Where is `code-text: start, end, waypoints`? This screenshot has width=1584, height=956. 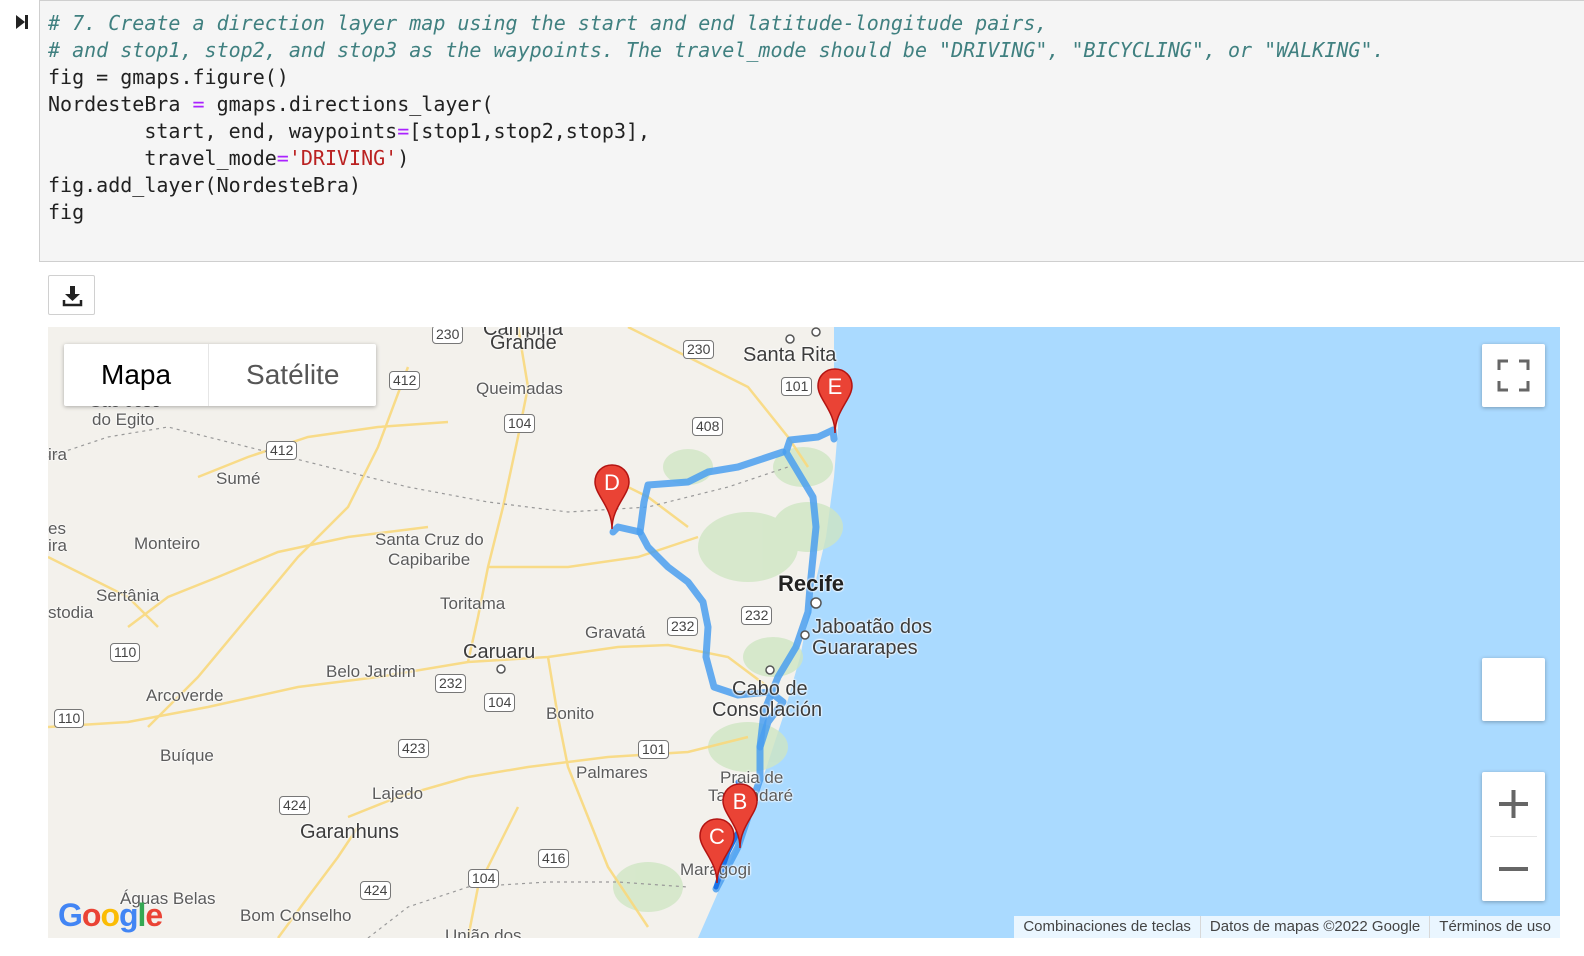 code-text: start, end, waypoints is located at coordinates (223, 131).